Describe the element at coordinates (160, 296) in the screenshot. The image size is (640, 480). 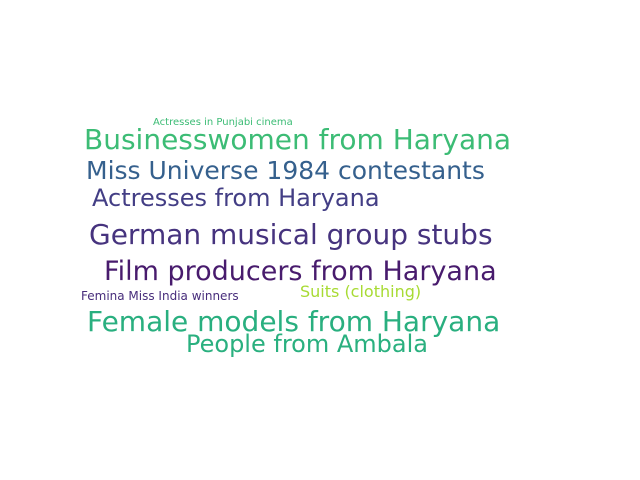
I see `word-femina-miss-india-winners: Femina Miss India winners` at that location.